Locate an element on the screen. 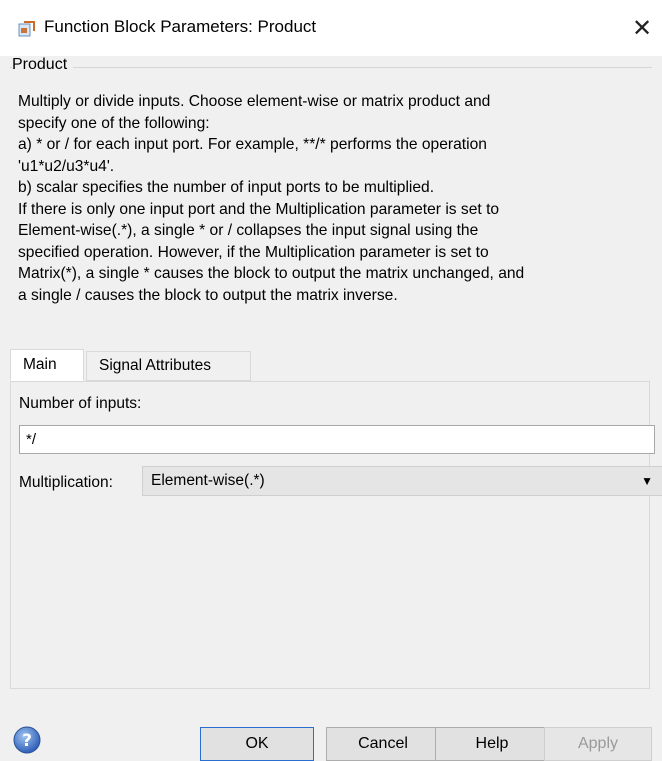 This screenshot has width=662, height=761. tab-signal-attributes: Signal Attributes is located at coordinates (168, 366).